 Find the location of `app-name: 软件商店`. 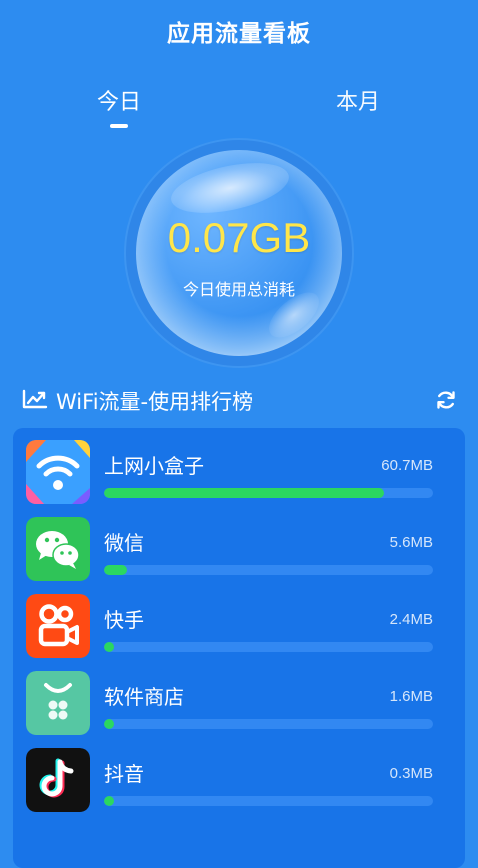

app-name: 软件商店 is located at coordinates (144, 697).